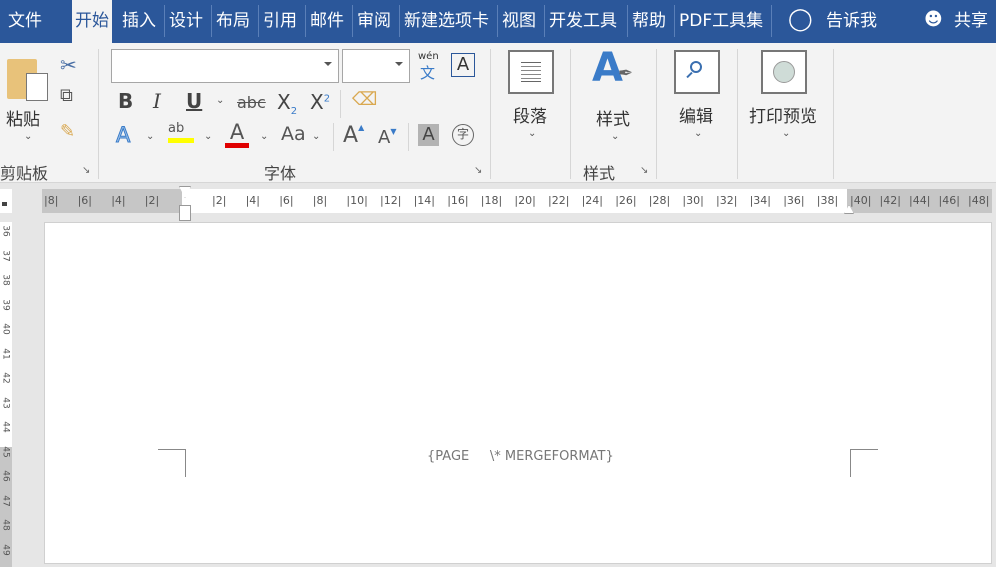  I want to click on tab-design: 设计, so click(185, 21).